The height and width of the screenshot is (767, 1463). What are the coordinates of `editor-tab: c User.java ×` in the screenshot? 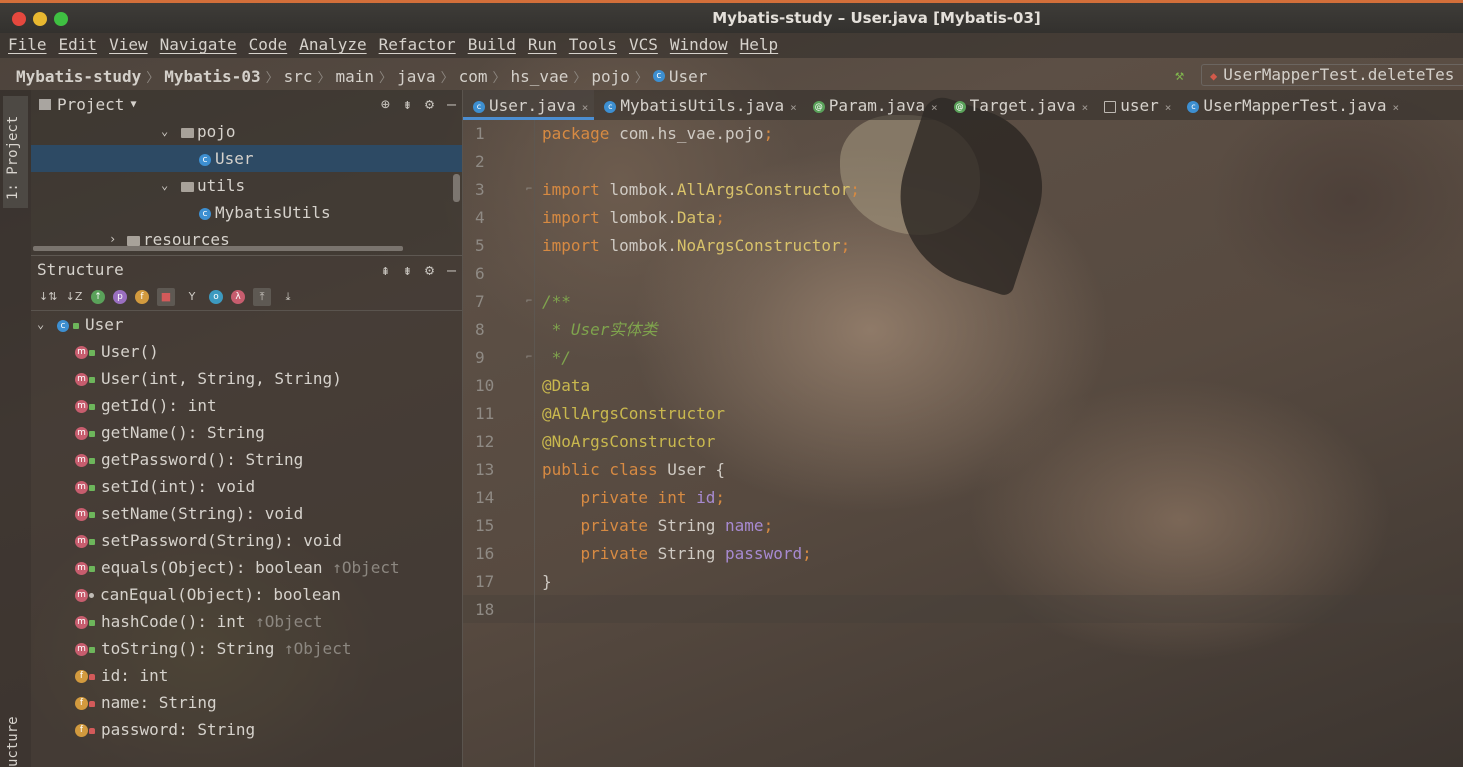 It's located at (529, 105).